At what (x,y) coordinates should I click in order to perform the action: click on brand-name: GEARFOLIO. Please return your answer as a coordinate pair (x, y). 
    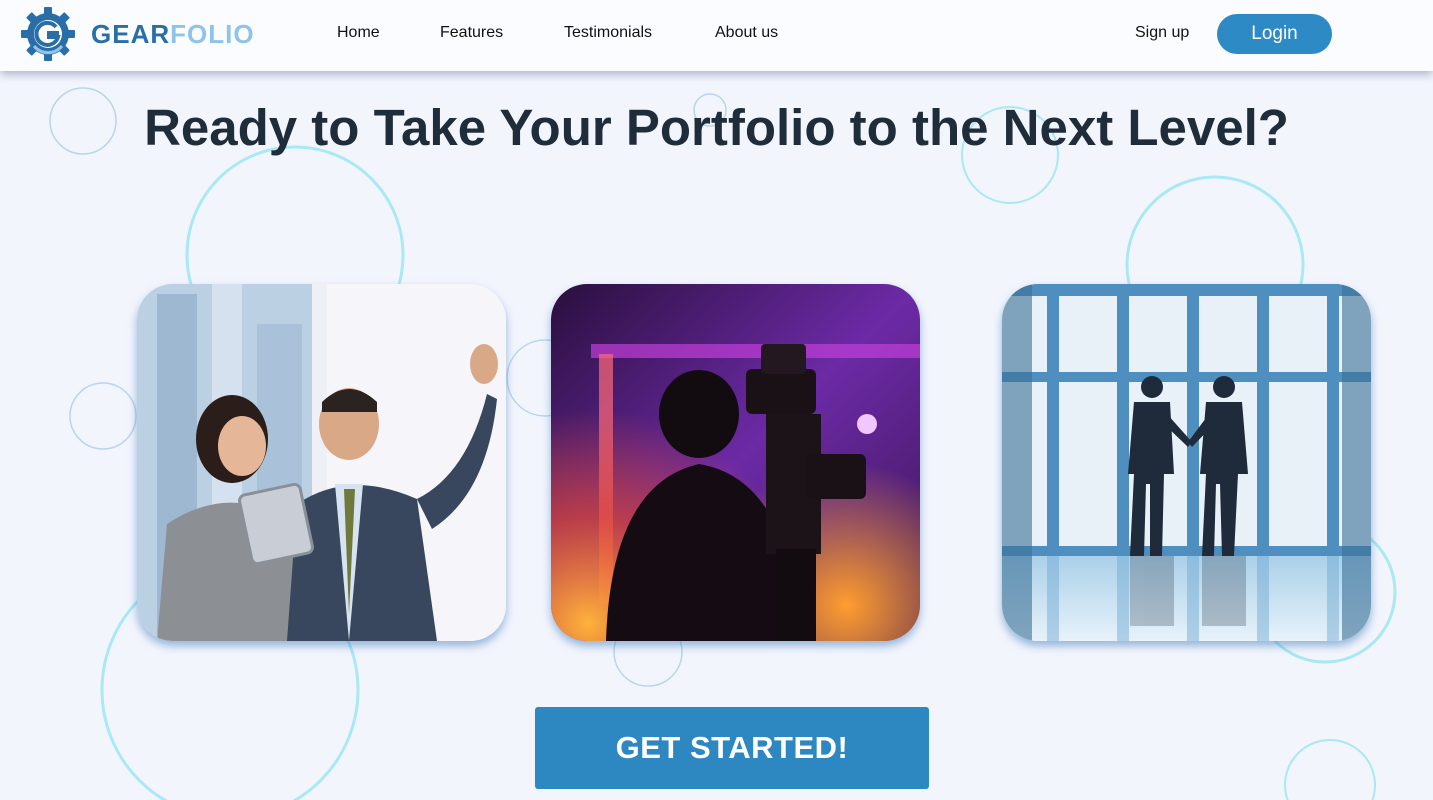
    Looking at the image, I should click on (173, 34).